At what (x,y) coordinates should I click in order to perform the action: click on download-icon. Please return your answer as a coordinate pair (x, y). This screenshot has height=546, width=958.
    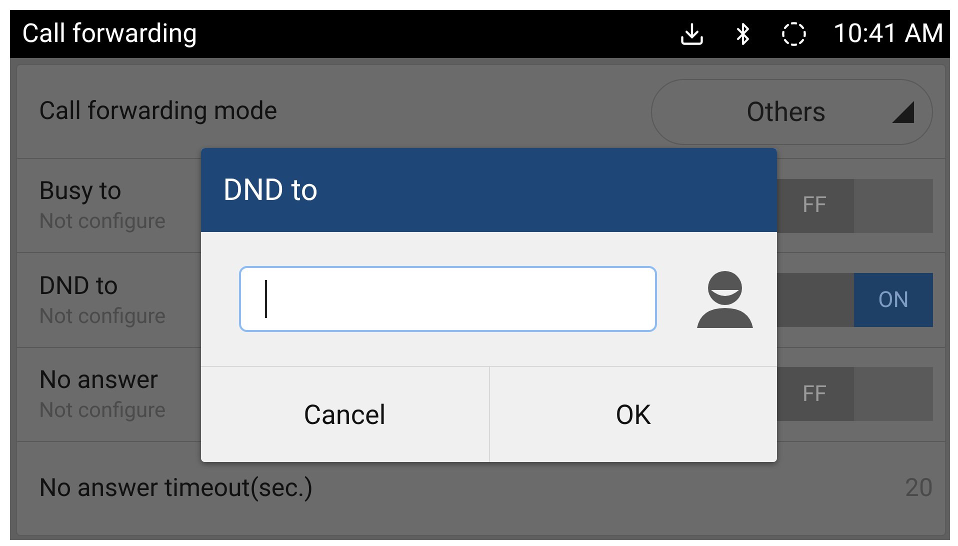
    Looking at the image, I should click on (692, 34).